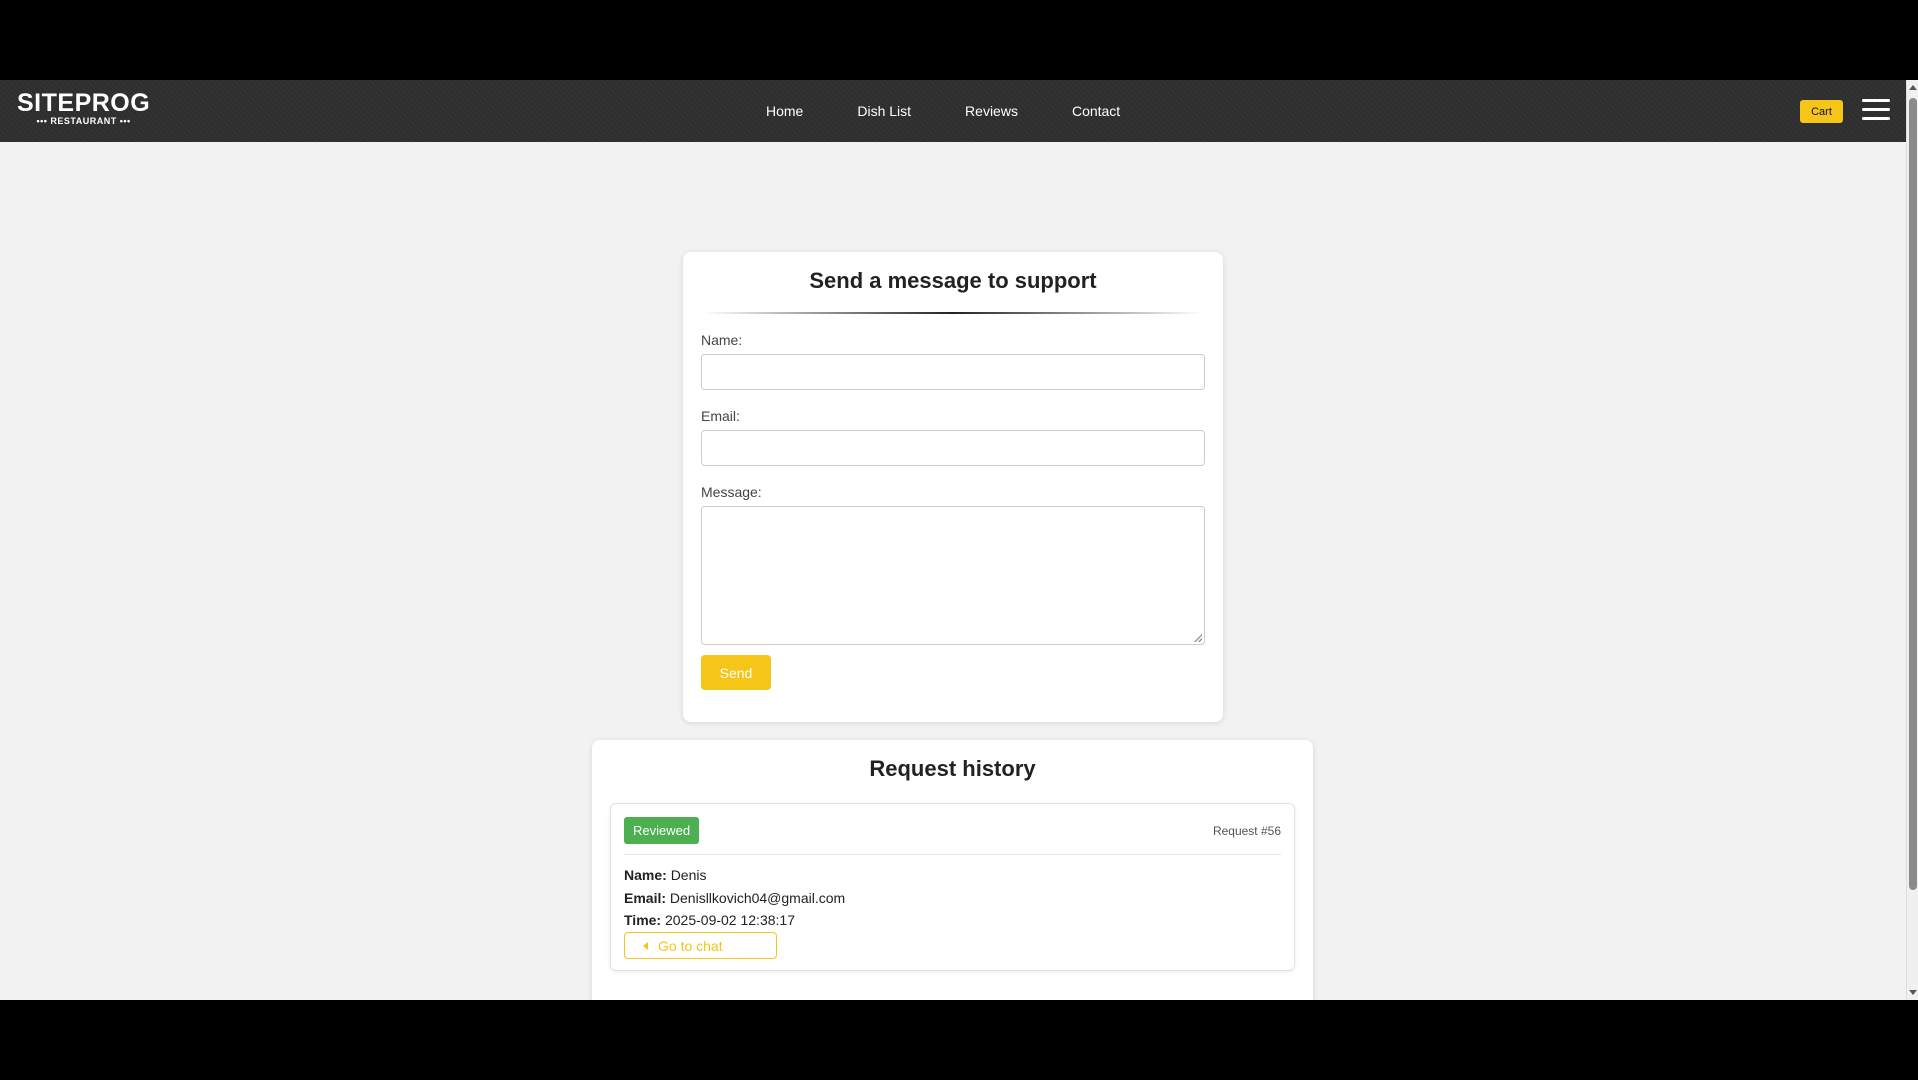 This screenshot has width=1918, height=1080. I want to click on resize-grip-icon, so click(1198, 638).